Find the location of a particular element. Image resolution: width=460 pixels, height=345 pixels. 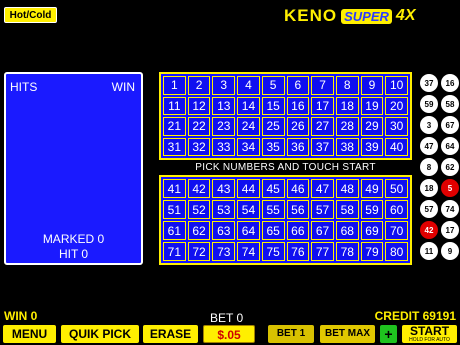

number-cell: 22 is located at coordinates (199, 126).